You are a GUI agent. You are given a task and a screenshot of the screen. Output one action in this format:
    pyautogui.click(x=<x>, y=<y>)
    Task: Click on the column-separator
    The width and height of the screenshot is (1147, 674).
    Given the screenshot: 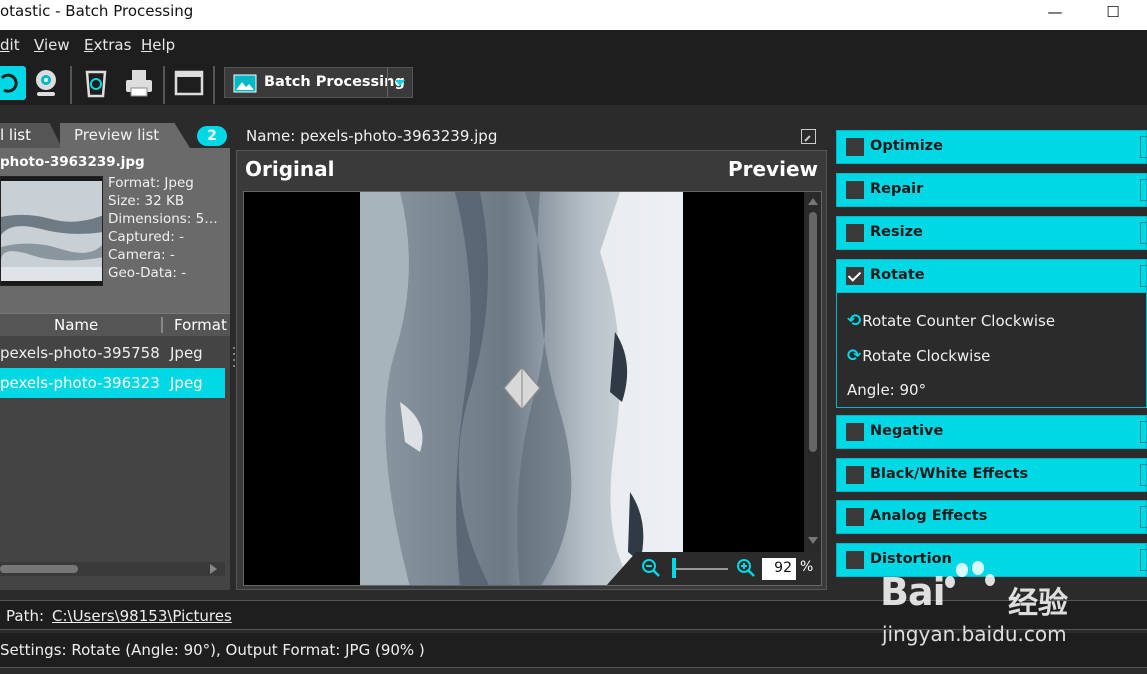 What is the action you would take?
    pyautogui.click(x=162, y=325)
    